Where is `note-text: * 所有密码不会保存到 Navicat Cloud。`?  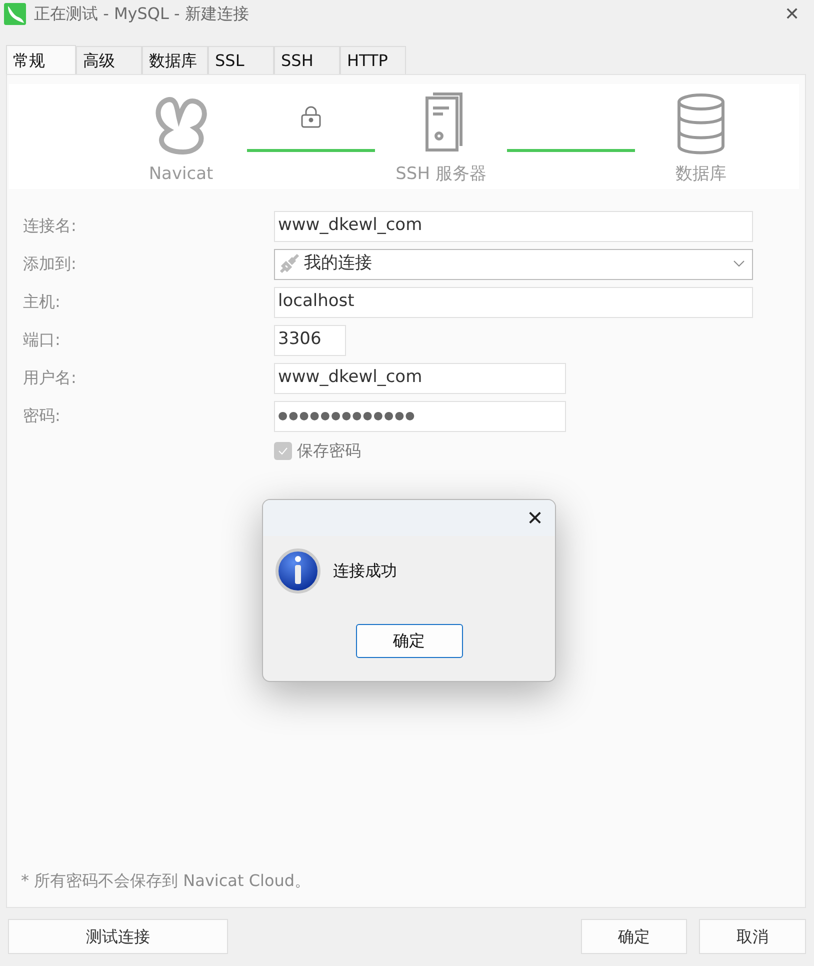
note-text: * 所有密码不会保存到 Navicat Cloud。 is located at coordinates (166, 881).